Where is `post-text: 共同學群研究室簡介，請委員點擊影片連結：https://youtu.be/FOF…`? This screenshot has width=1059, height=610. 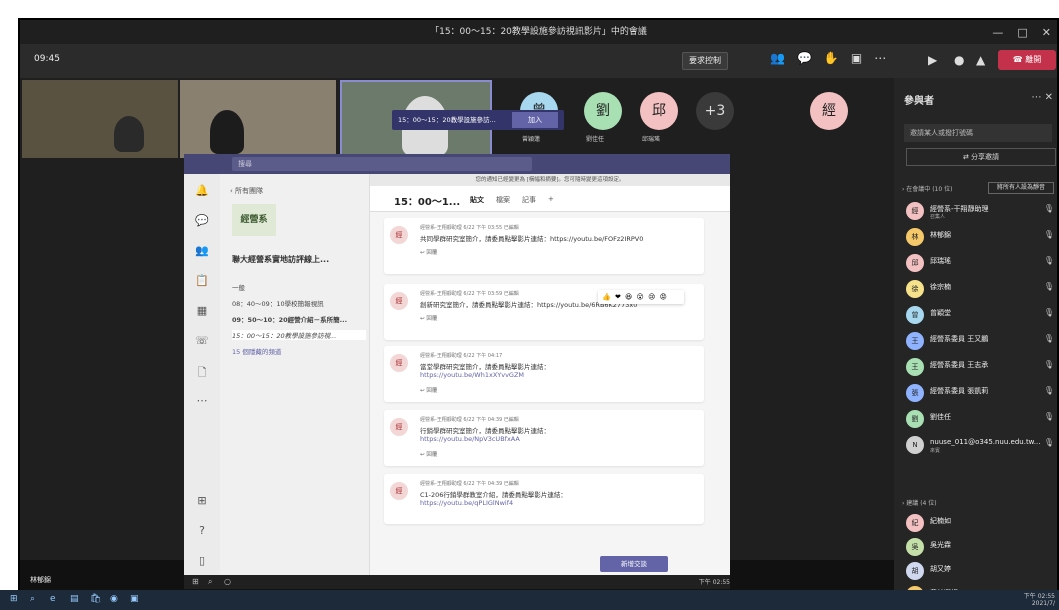
post-text: 共同學群研究室簡介，請委員點擊影片連結：https://youtu.be/FOF… is located at coordinates (532, 239).